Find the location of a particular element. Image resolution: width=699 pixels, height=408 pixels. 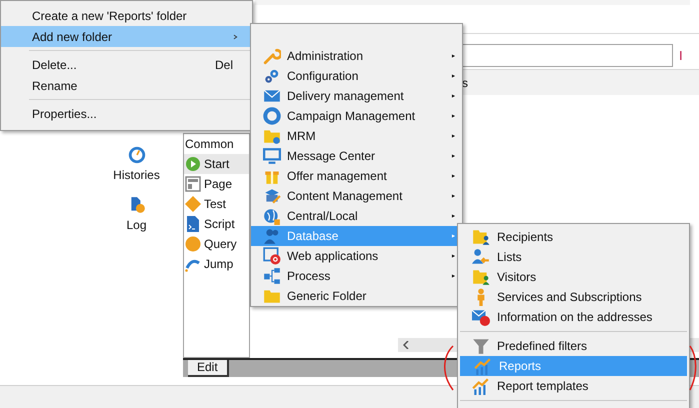

menu-item: Rename is located at coordinates (126, 85).